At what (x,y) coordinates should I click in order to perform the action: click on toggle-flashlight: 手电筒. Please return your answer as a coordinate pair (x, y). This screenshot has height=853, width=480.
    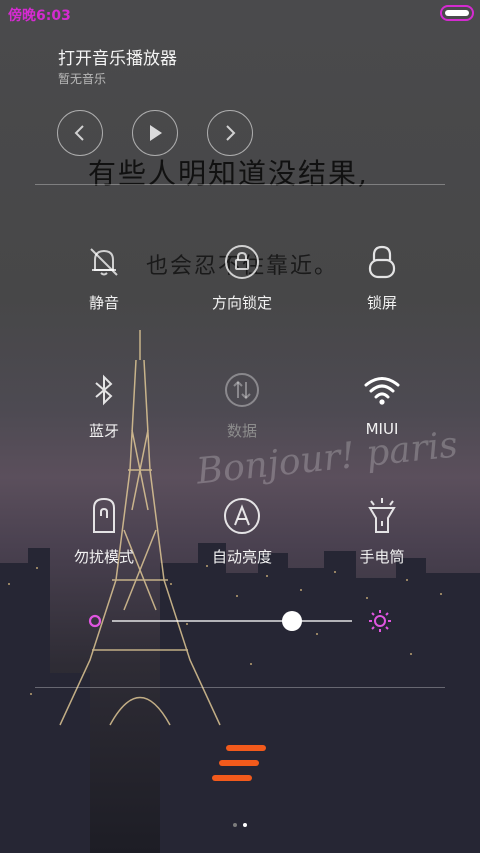
    Looking at the image, I should click on (382, 531).